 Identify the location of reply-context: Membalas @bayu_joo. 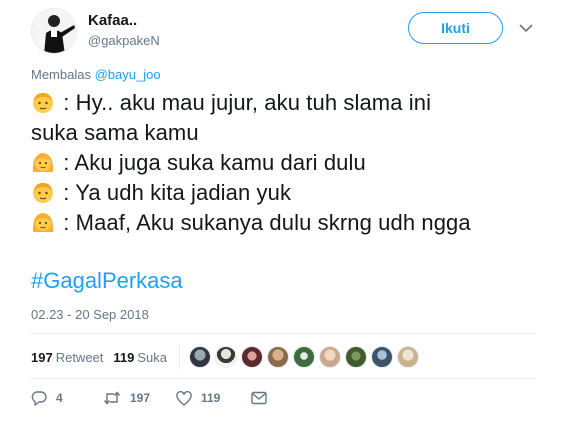
(96, 74).